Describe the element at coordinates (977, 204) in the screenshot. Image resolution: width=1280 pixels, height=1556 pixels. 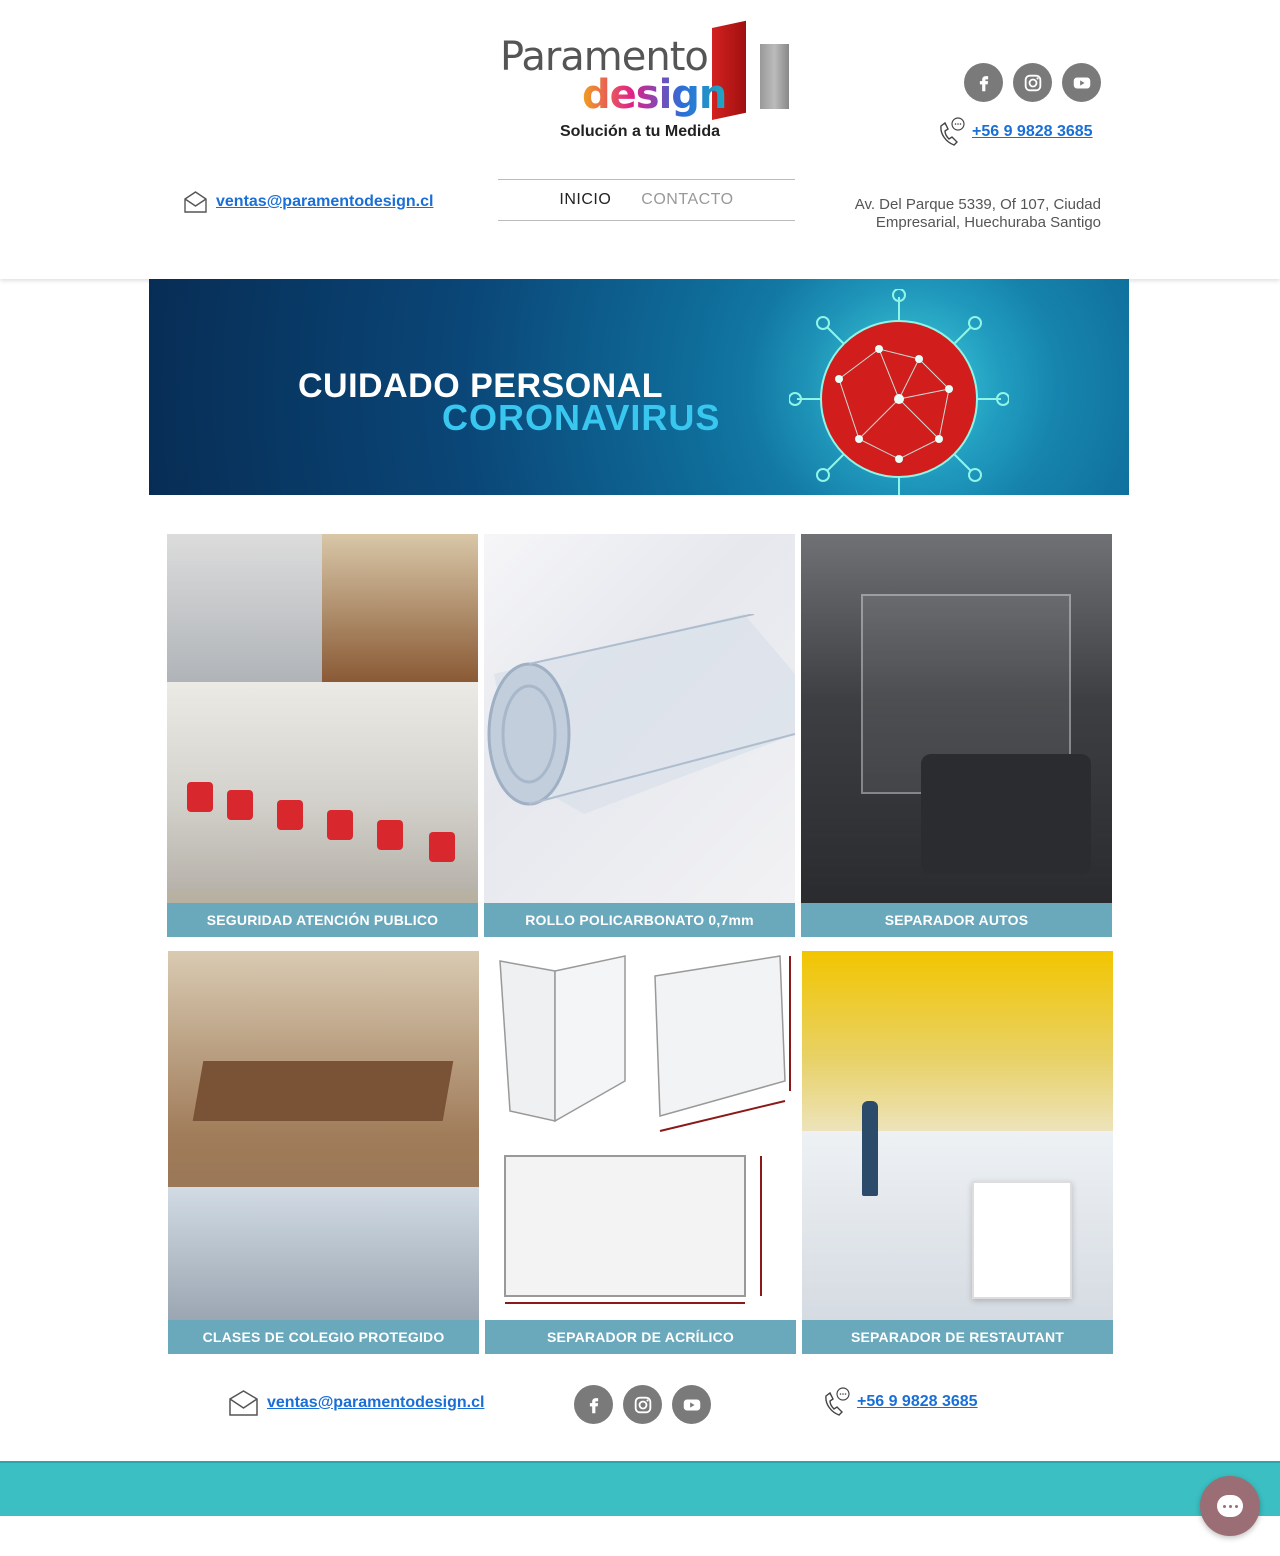
I see `address-line-1: Av. Del Parque 5339, Of 107, Ciudad` at that location.